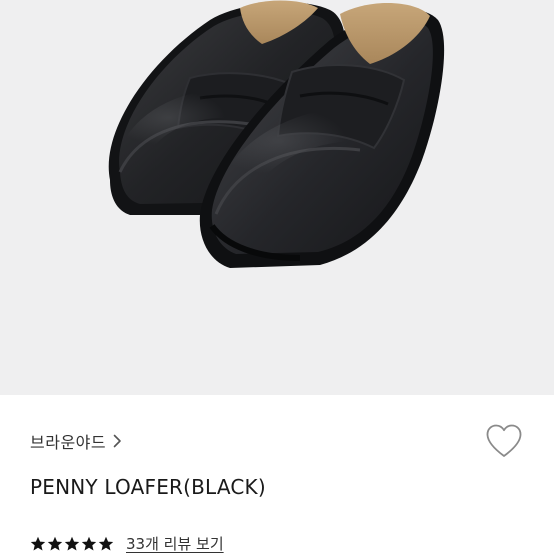  Describe the element at coordinates (148, 487) in the screenshot. I see `product-title: PENNY LOAFER(BLACK)` at that location.